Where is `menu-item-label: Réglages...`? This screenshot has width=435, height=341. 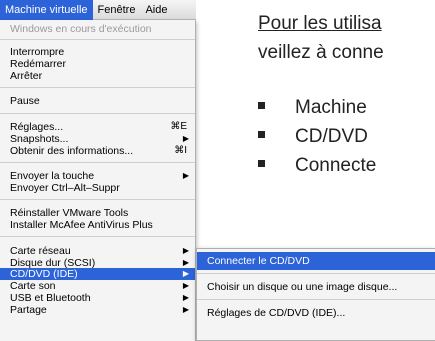
menu-item-label: Réglages... is located at coordinates (37, 127).